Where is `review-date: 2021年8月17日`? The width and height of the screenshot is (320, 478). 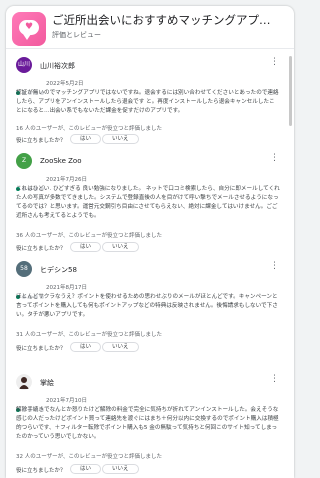 review-date: 2021年8月17日 is located at coordinates (66, 288).